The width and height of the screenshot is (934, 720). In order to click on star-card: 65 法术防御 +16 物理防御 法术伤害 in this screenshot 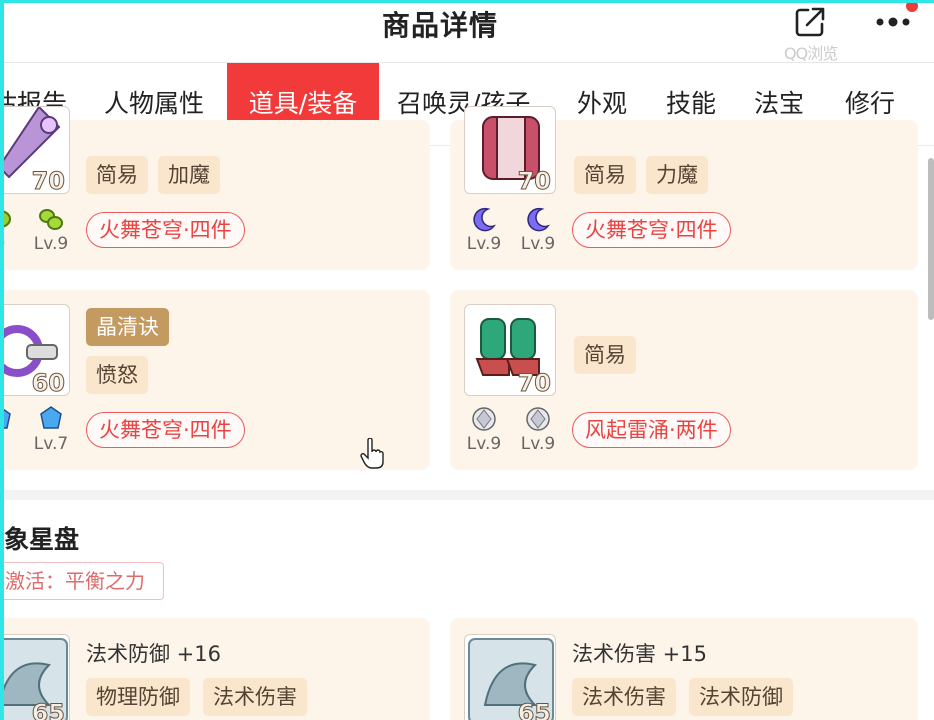, I will do `click(215, 669)`.